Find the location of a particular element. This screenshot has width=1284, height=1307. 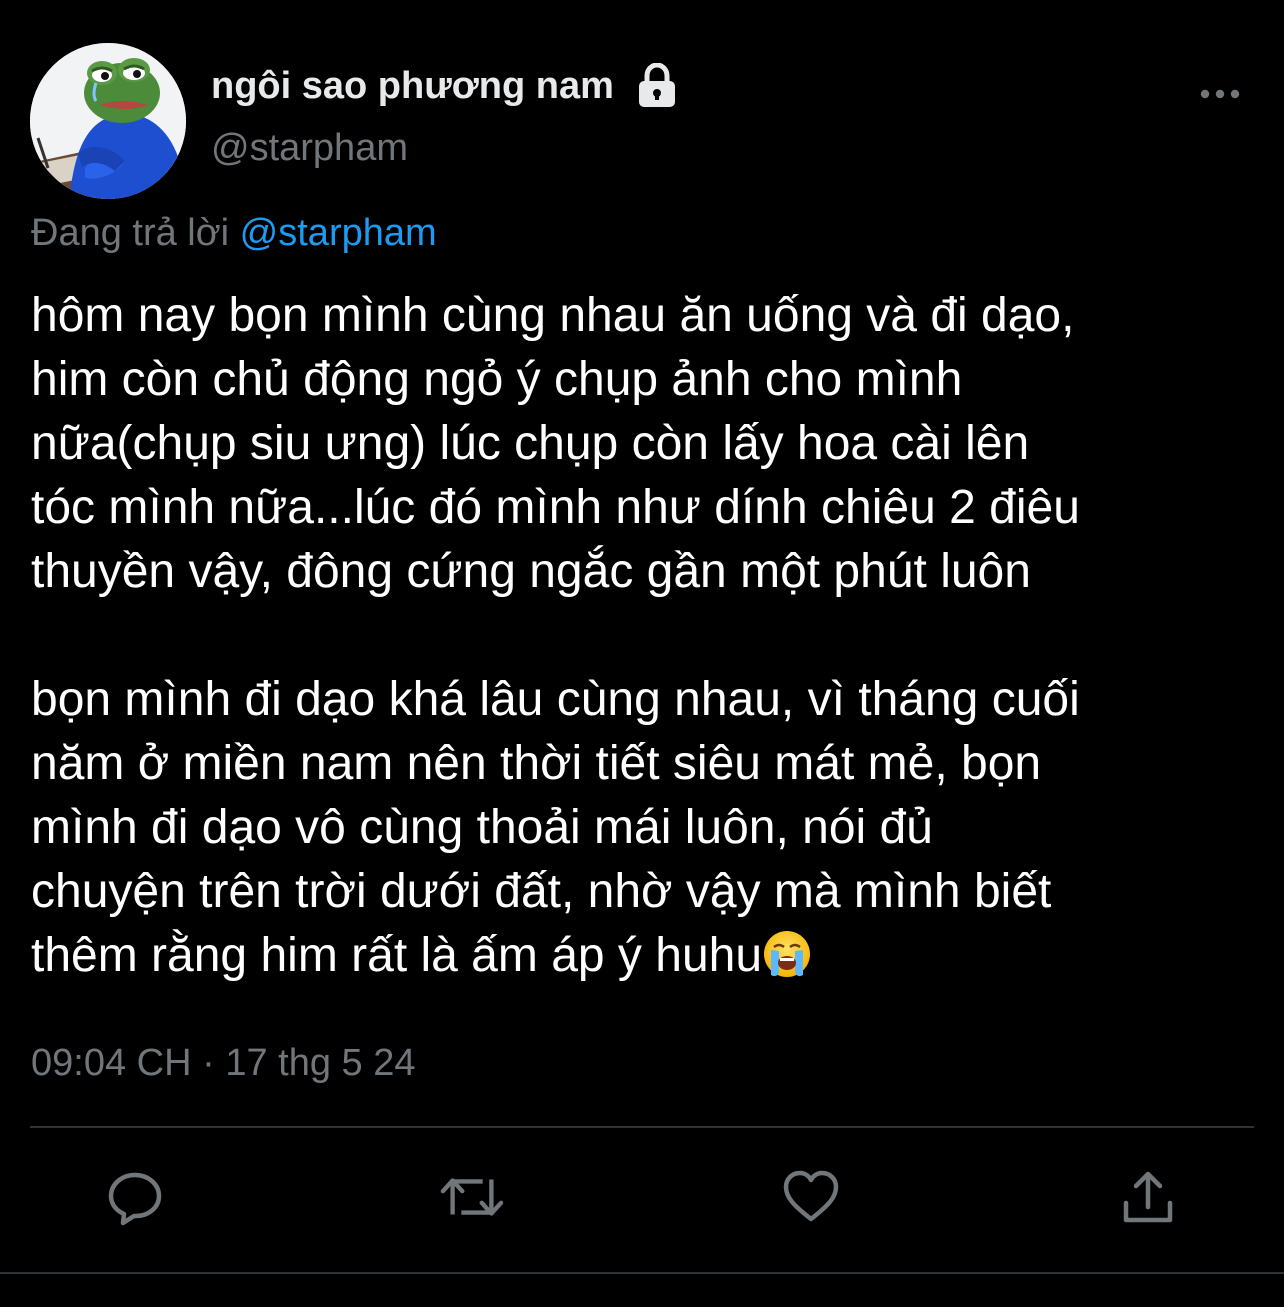

share-icon is located at coordinates (1148, 1197).